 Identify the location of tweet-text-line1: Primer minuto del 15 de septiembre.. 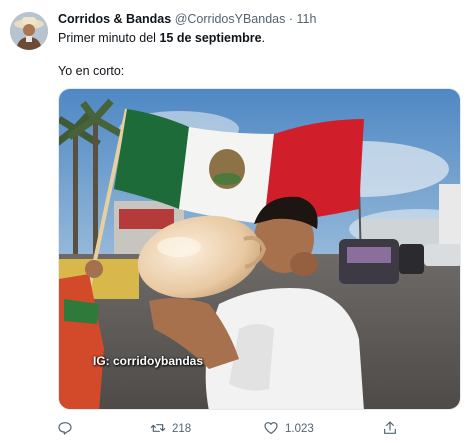
(161, 38).